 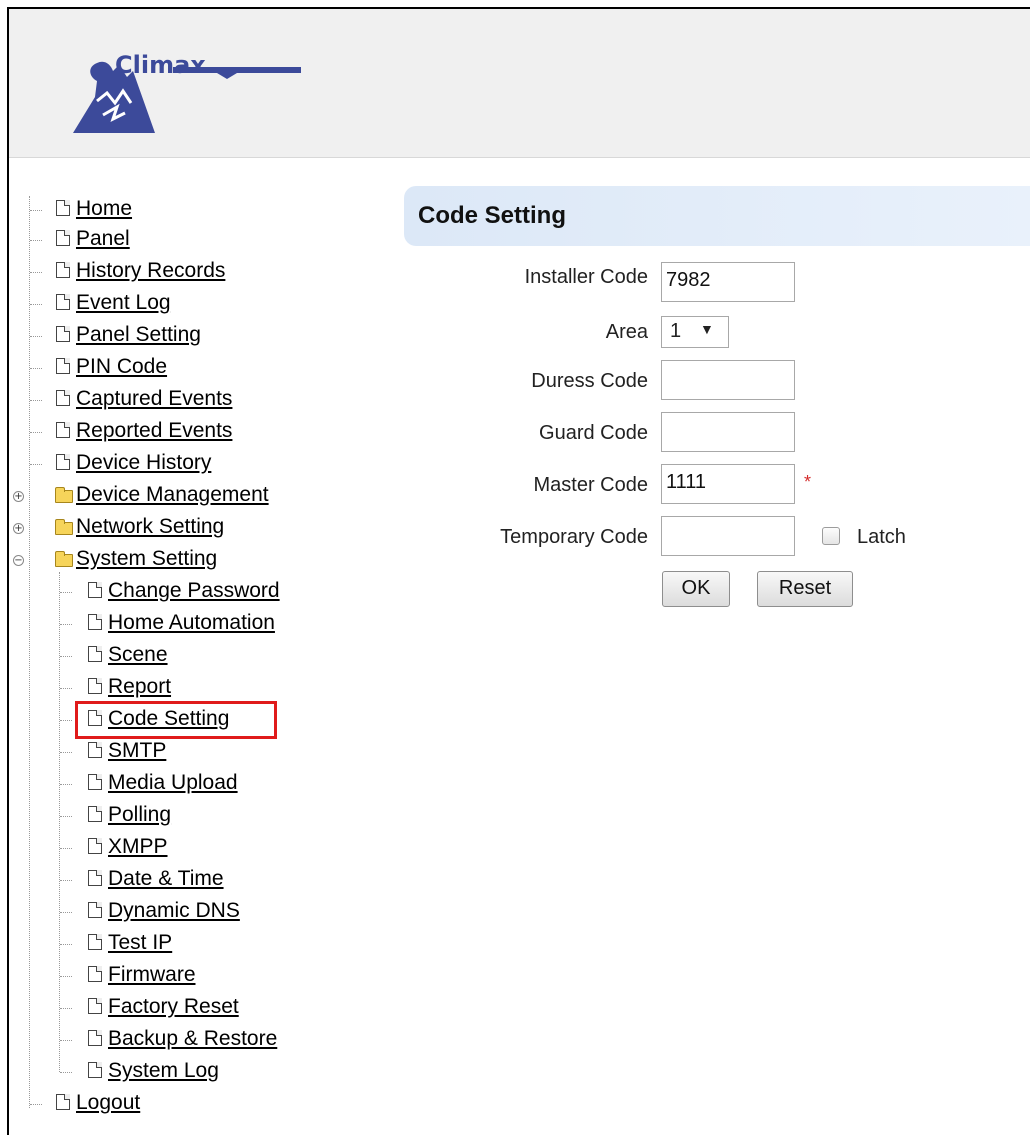 I want to click on latch-label: Latch, so click(x=881, y=537).